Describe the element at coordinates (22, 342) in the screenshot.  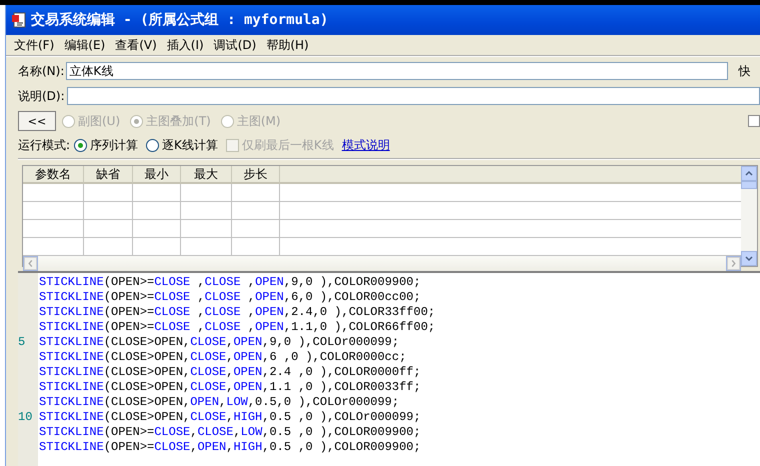
I see `line-number: 5` at that location.